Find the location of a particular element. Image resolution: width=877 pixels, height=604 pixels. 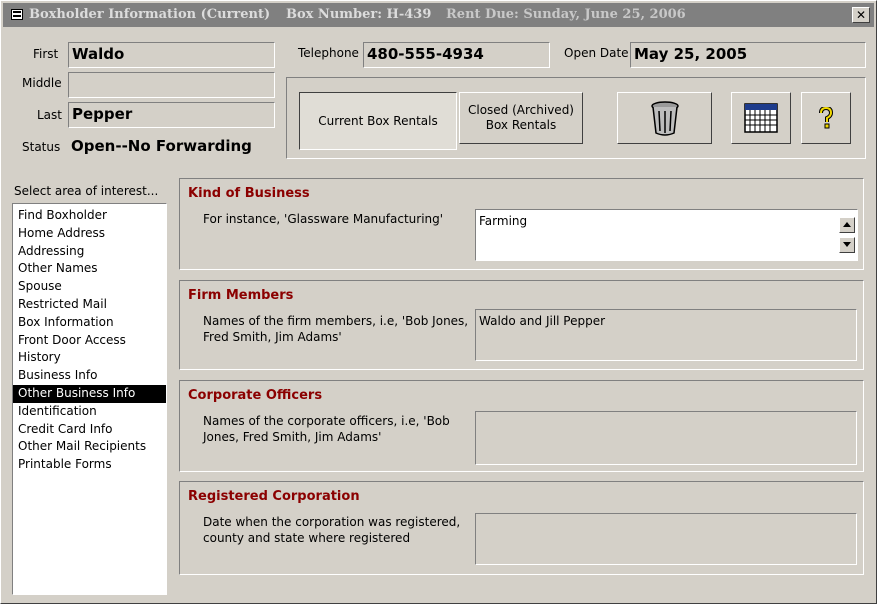

firm-members-input: Waldo and Jill Pepper is located at coordinates (666, 335).